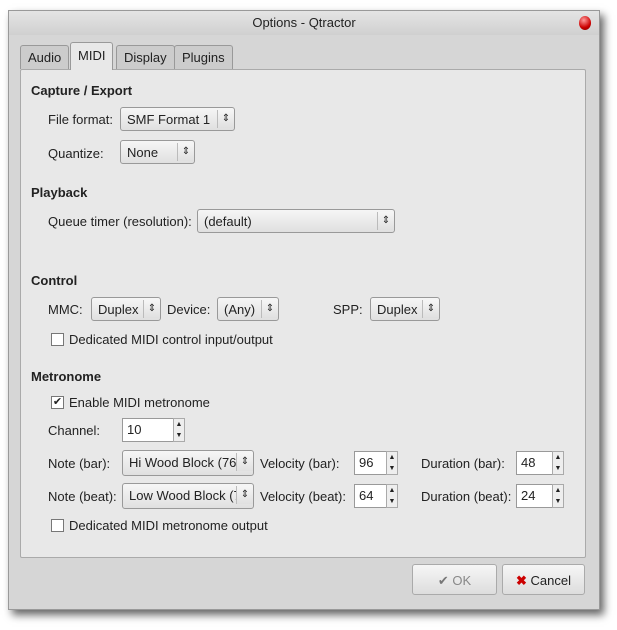  I want to click on capture-heading: Capture / Export, so click(82, 90).